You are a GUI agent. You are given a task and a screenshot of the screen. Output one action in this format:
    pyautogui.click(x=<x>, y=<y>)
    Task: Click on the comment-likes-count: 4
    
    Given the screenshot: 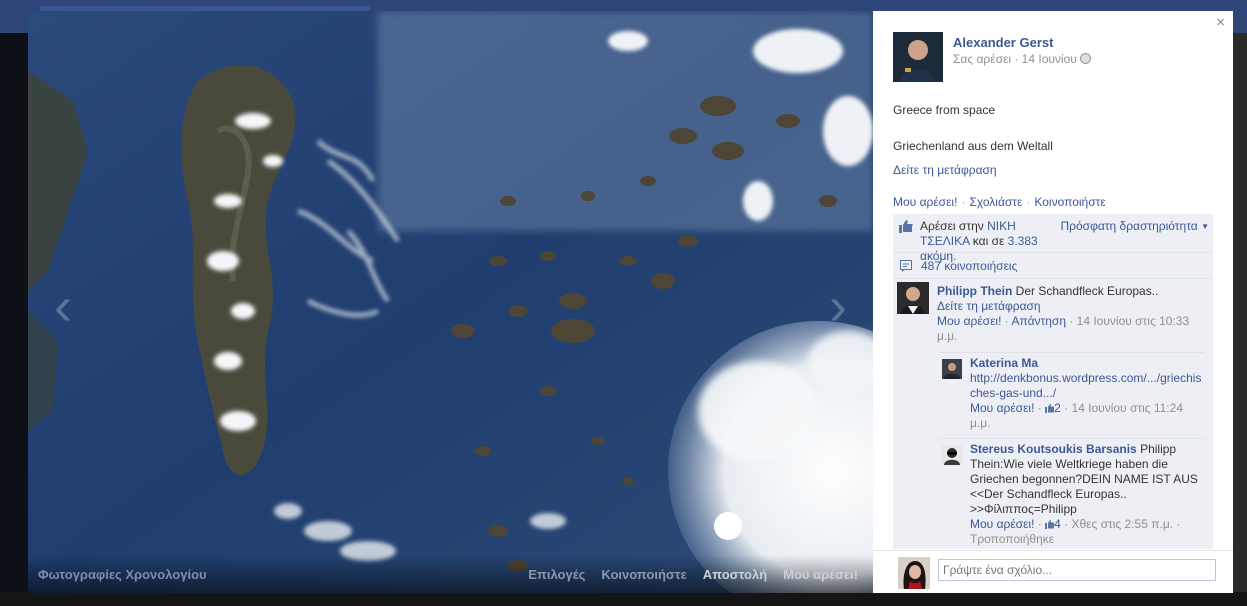 What is the action you would take?
    pyautogui.click(x=1057, y=524)
    